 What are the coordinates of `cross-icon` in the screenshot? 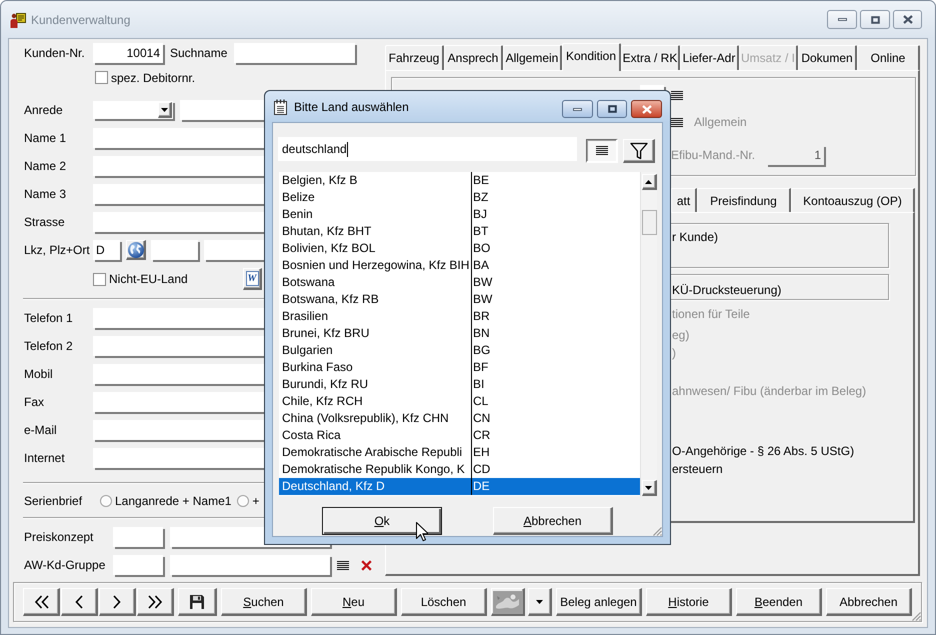 It's located at (366, 565).